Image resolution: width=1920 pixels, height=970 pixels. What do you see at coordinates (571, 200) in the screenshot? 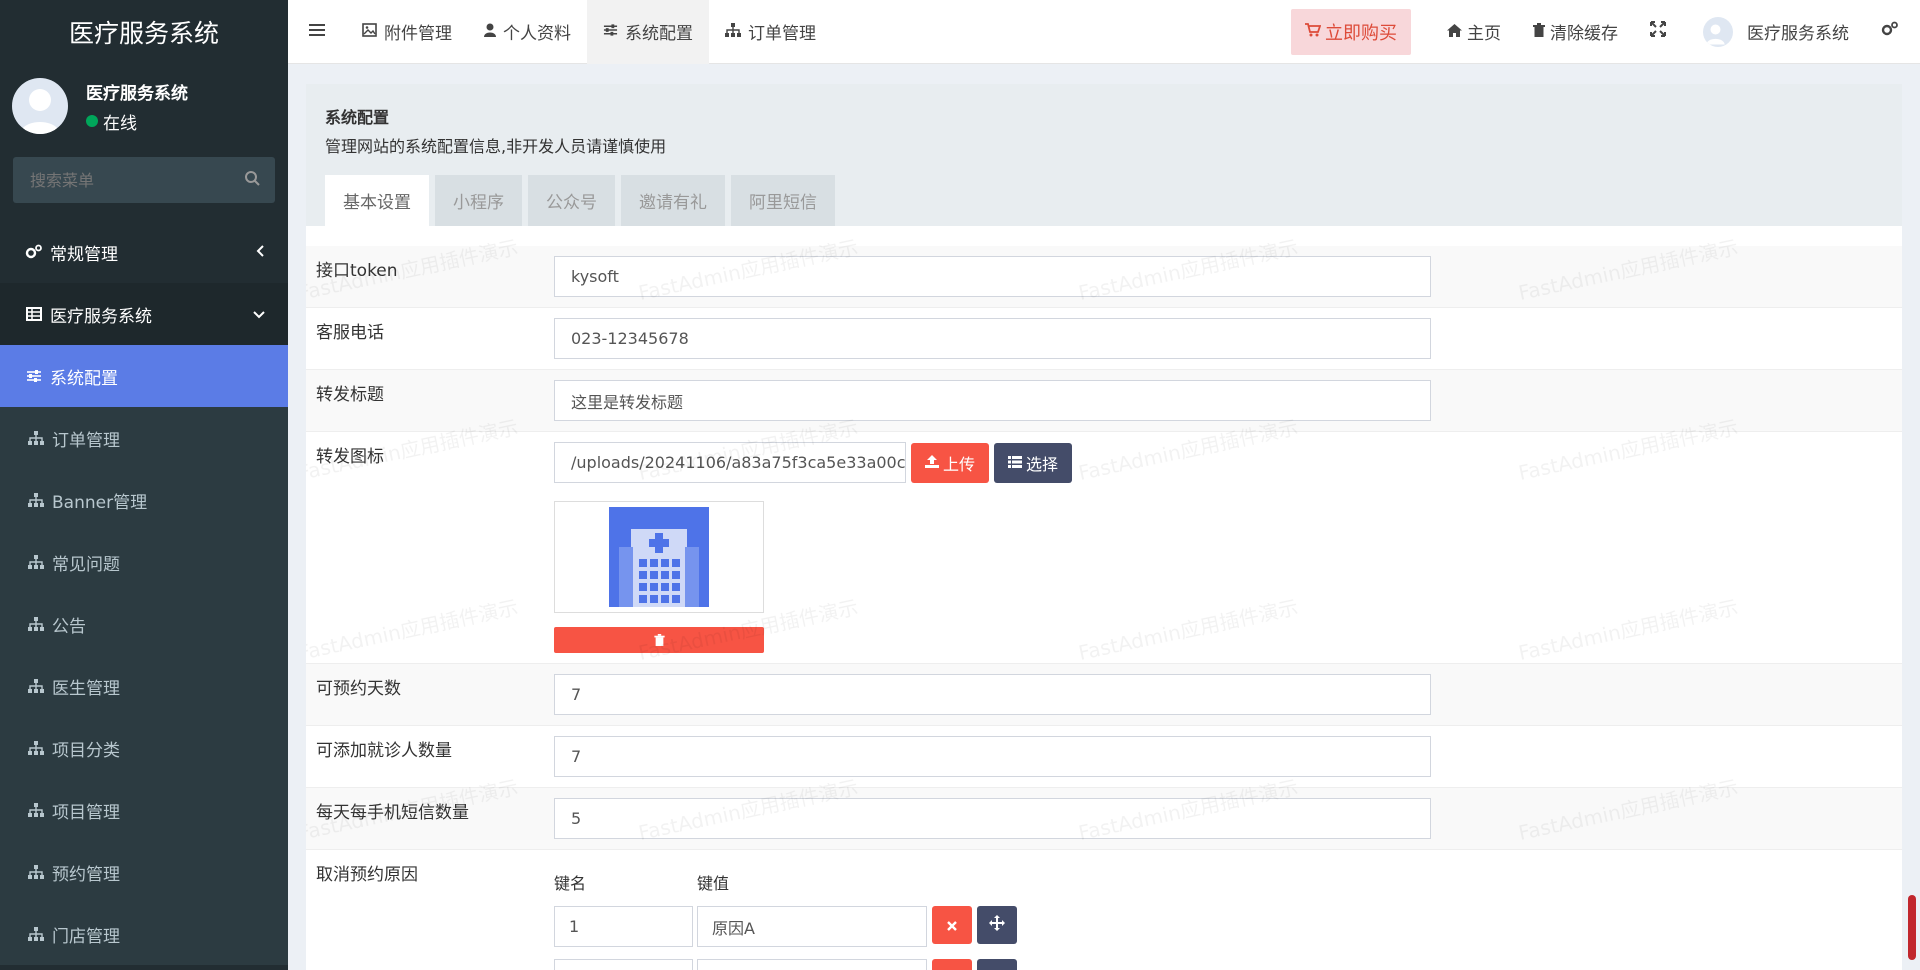
I see `tab-official-account: 公众号` at bounding box center [571, 200].